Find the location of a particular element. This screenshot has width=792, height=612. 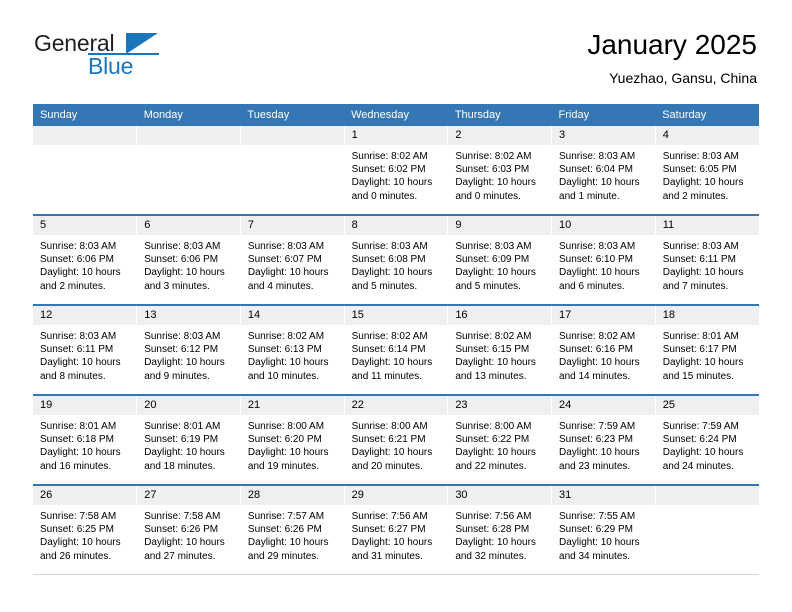

day-number: 2 is located at coordinates (500, 135).